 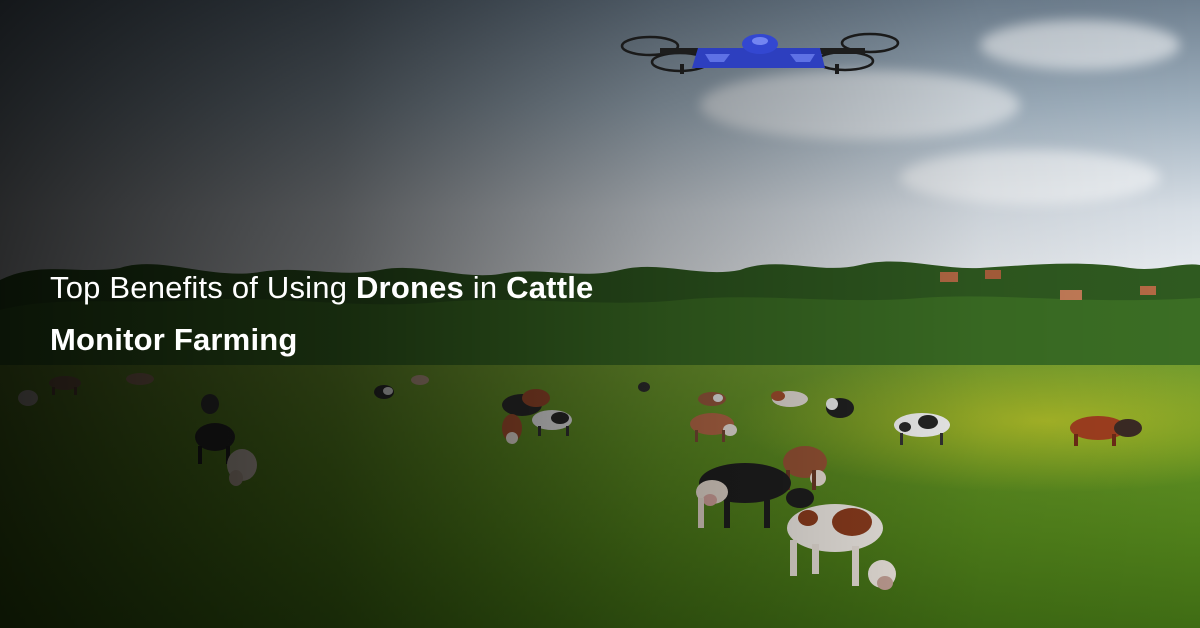 What do you see at coordinates (760, 53) in the screenshot?
I see `drone-icon` at bounding box center [760, 53].